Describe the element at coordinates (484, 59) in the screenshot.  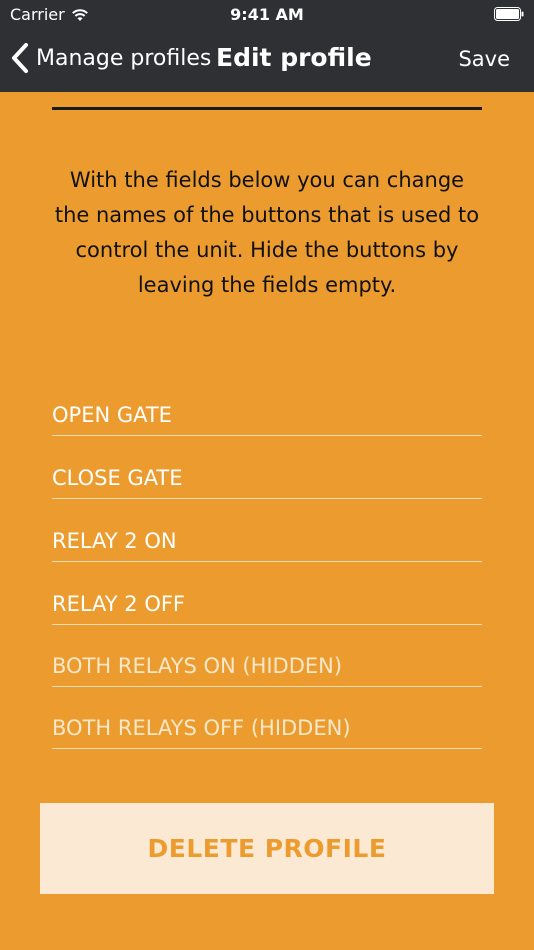
I see `save-button: Save` at that location.